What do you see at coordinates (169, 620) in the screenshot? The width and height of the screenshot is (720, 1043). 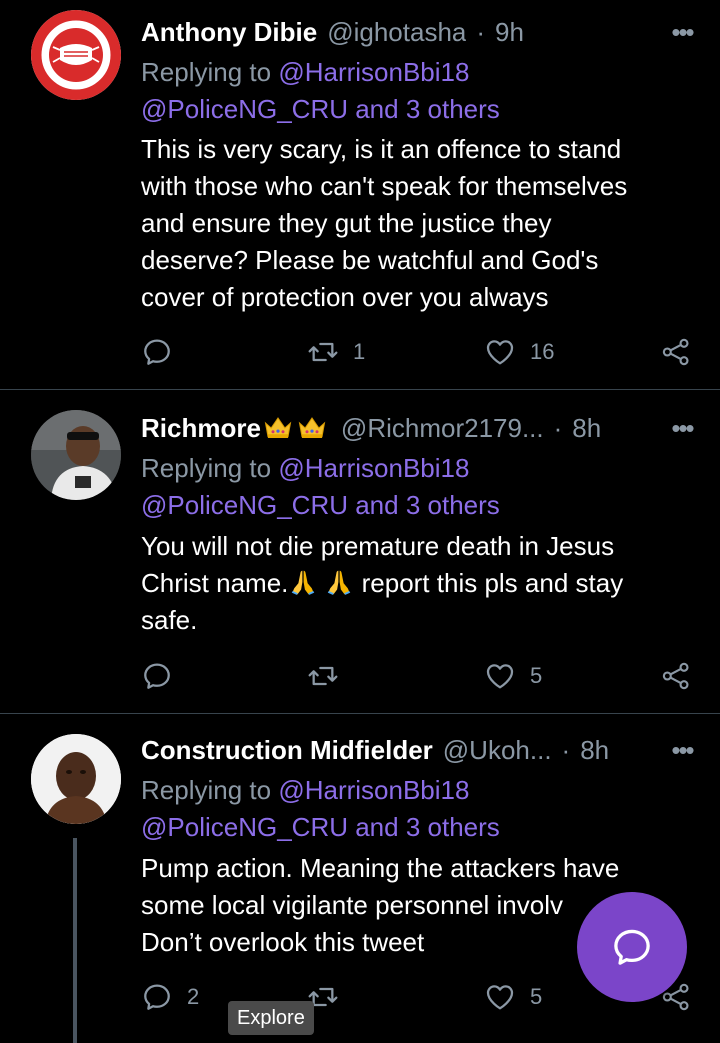 I see `tweet-text-line: safe.` at bounding box center [169, 620].